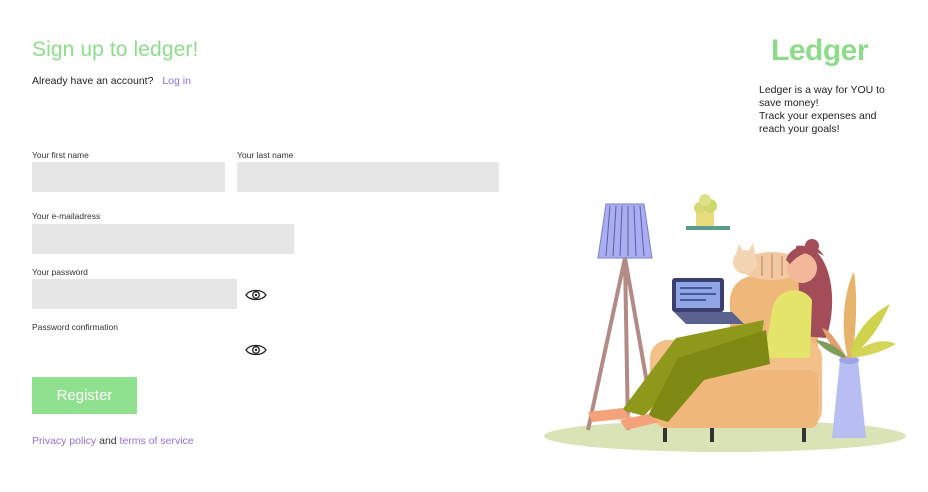  What do you see at coordinates (64, 441) in the screenshot?
I see `privacy-policy-link: Privacy policy` at bounding box center [64, 441].